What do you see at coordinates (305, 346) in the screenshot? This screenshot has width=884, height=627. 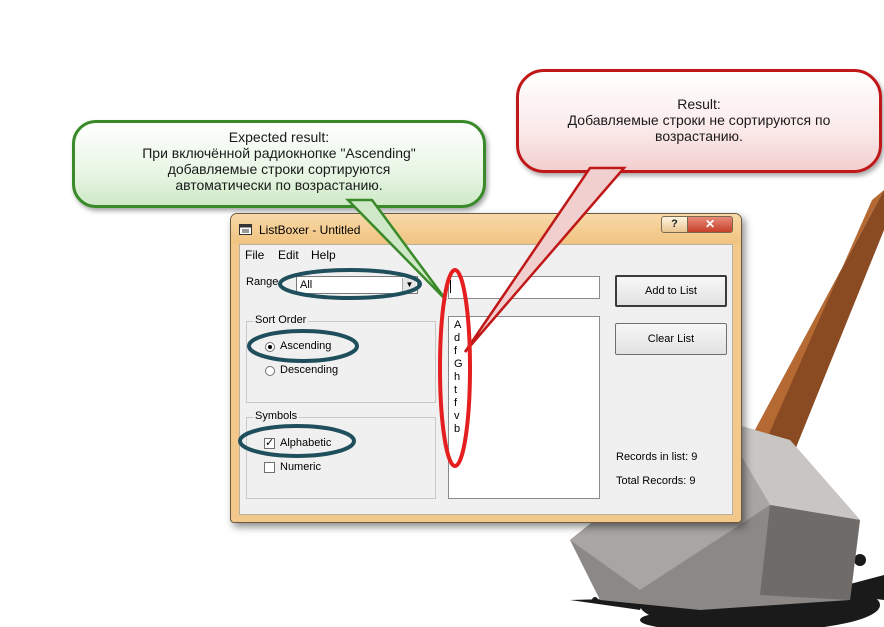 I see `ascending-label: Ascending` at bounding box center [305, 346].